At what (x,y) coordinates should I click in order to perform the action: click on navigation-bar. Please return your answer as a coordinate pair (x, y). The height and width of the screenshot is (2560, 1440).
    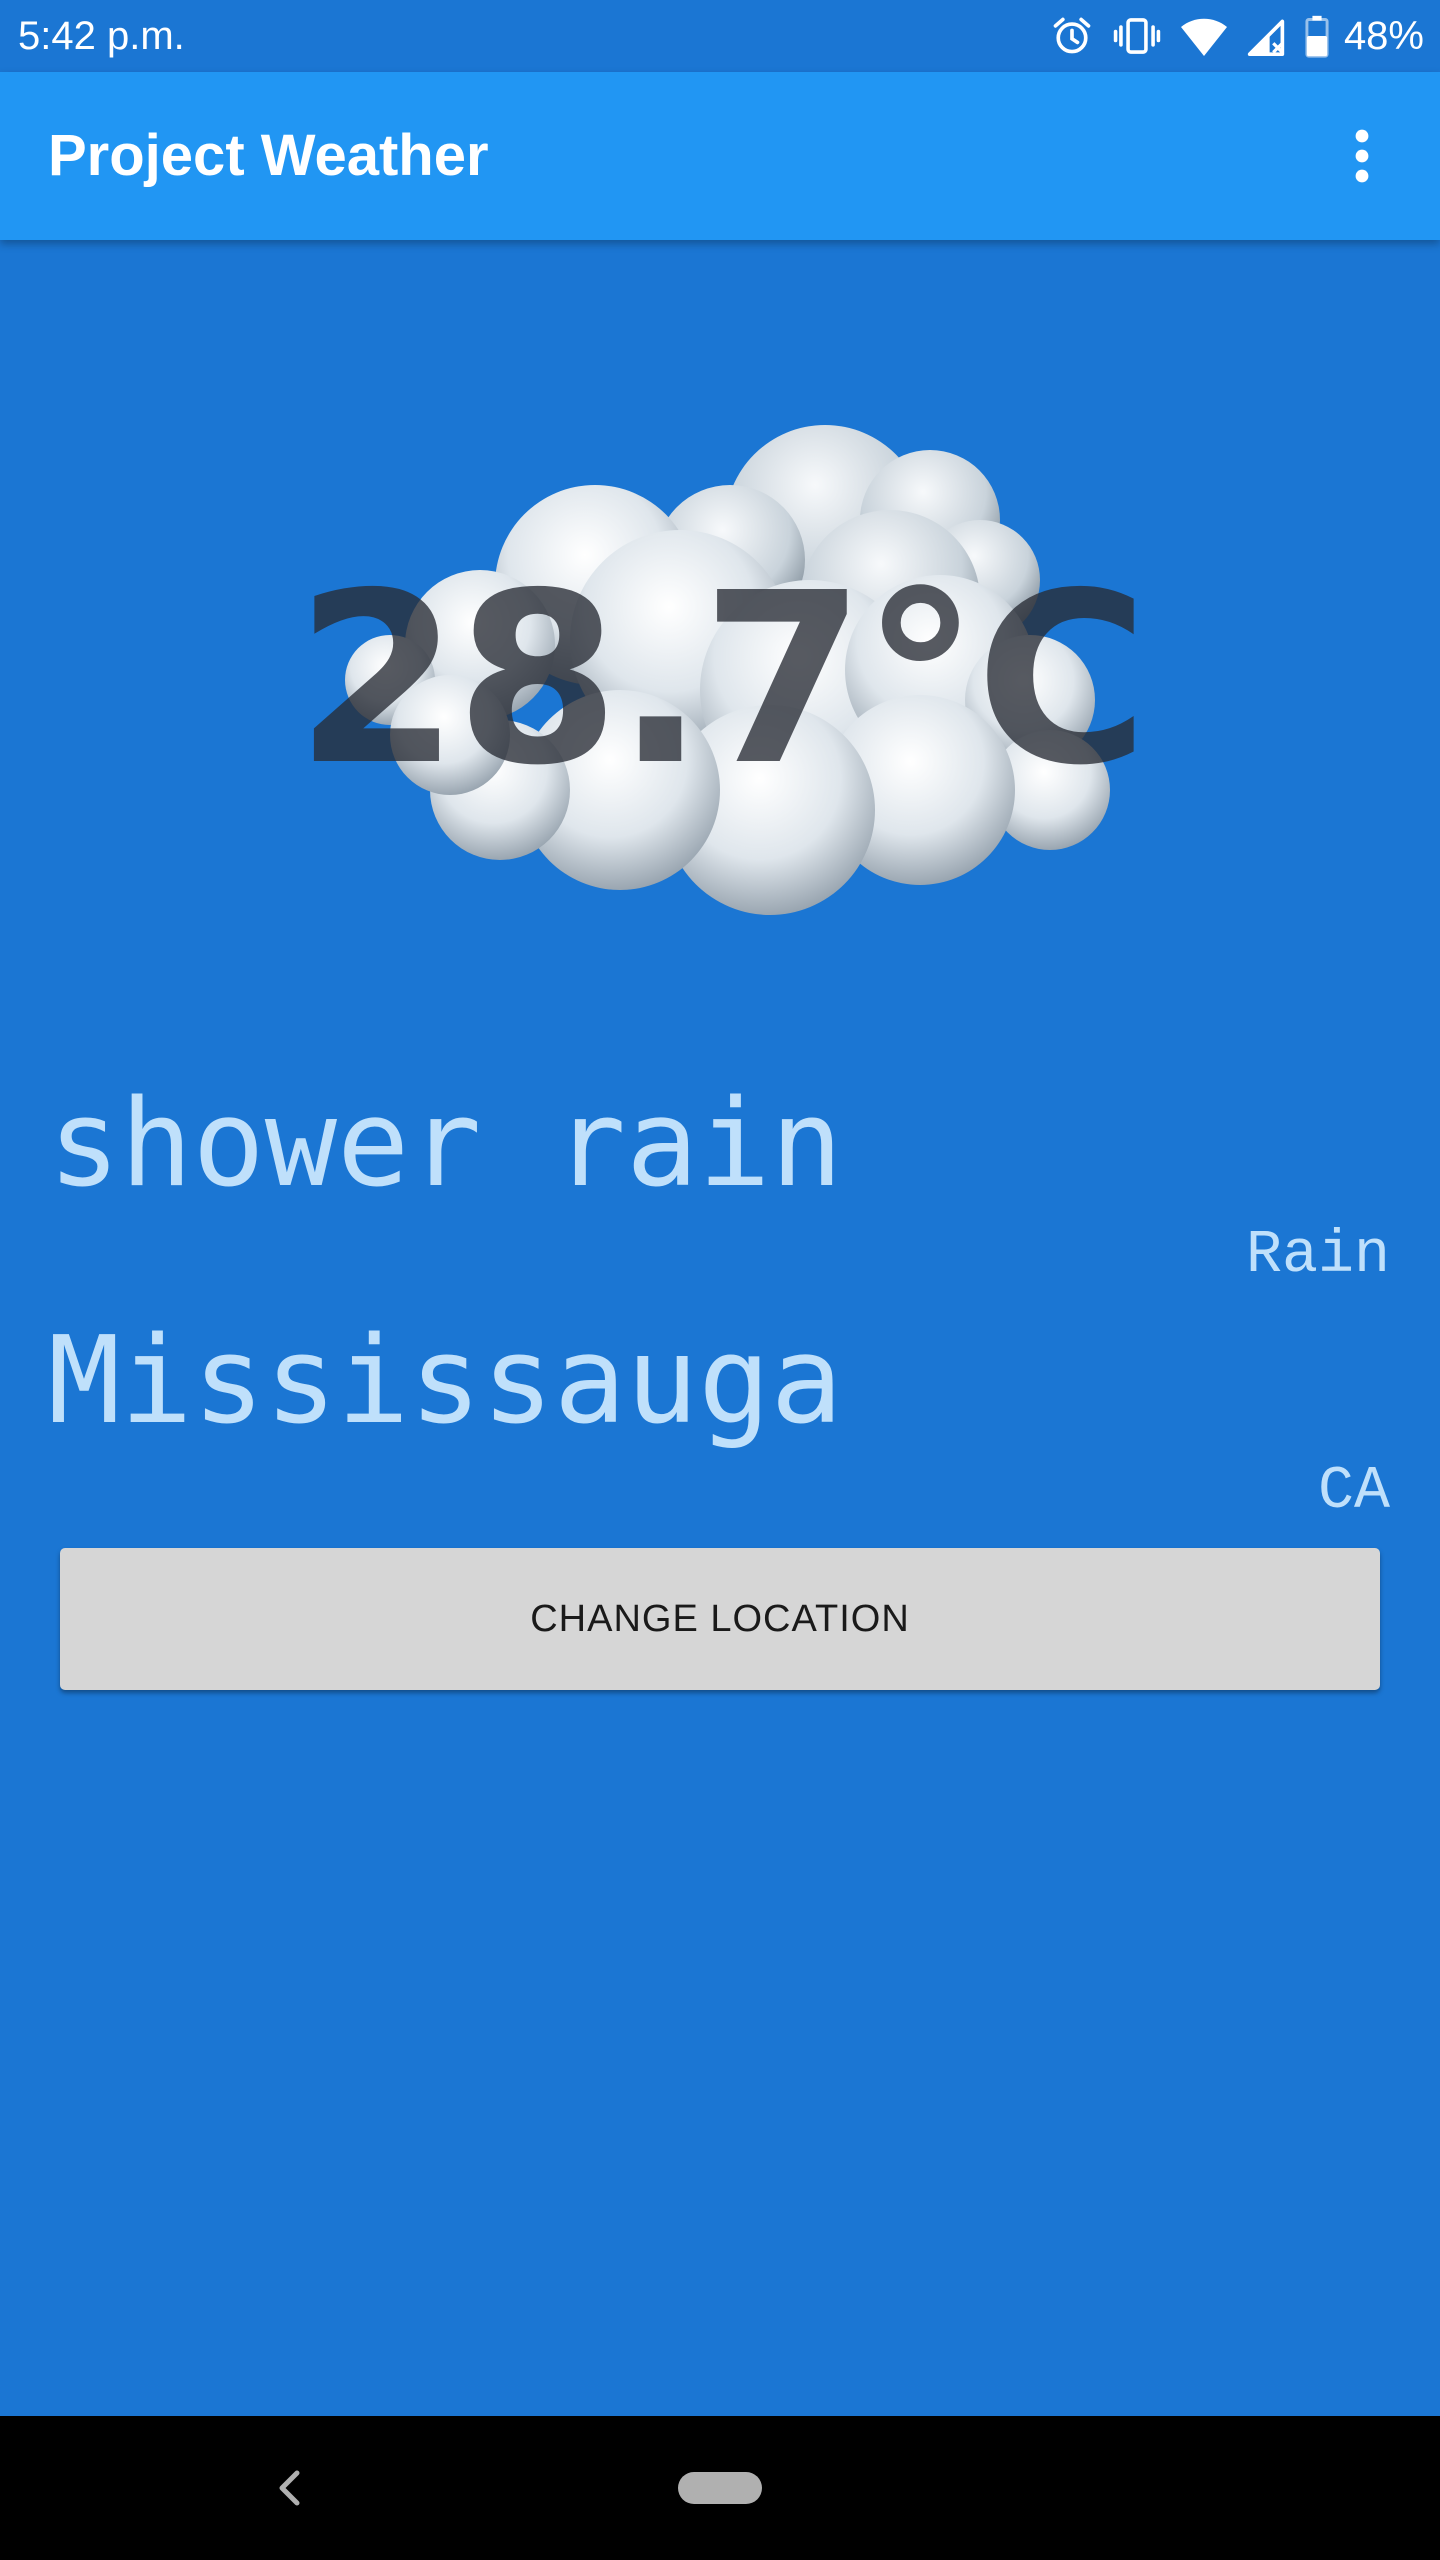
    Looking at the image, I should click on (720, 2488).